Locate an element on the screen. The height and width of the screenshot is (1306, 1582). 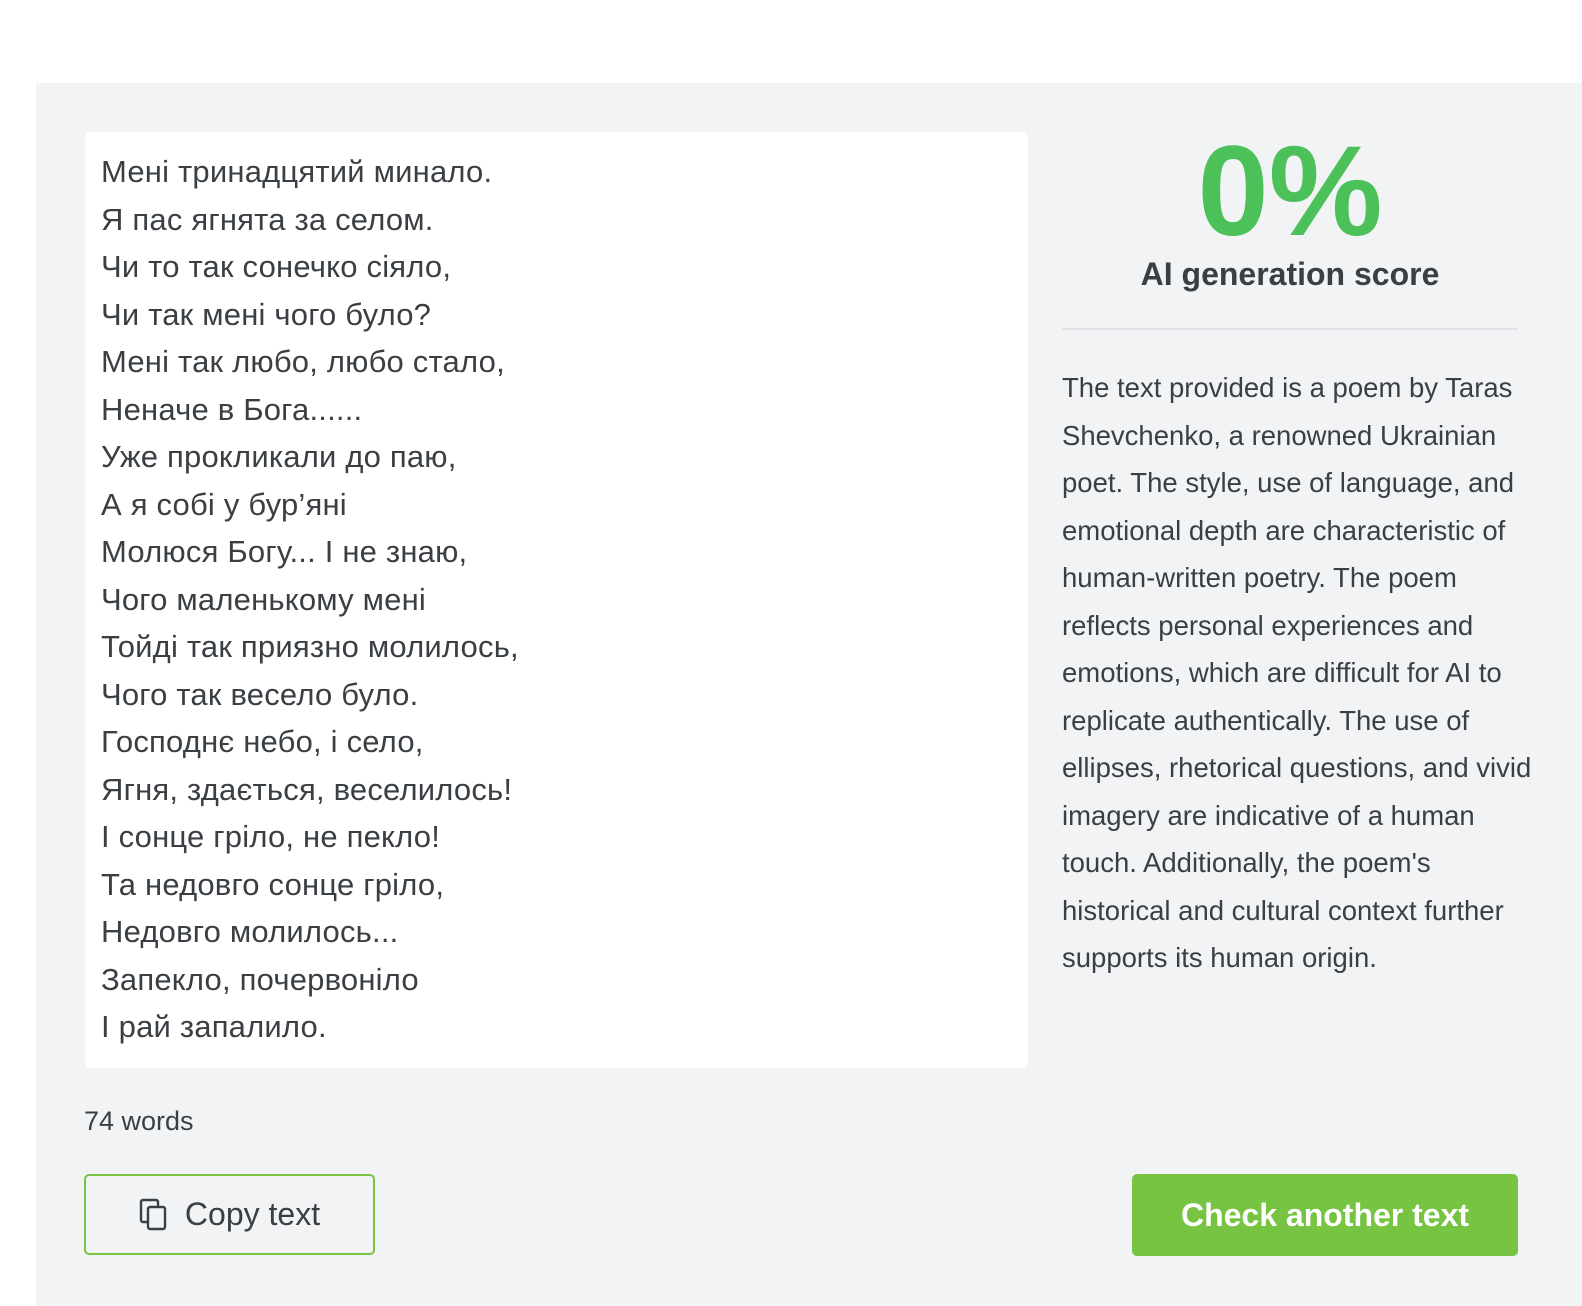
poem-line: Чого маленькому мені is located at coordinates (264, 599).